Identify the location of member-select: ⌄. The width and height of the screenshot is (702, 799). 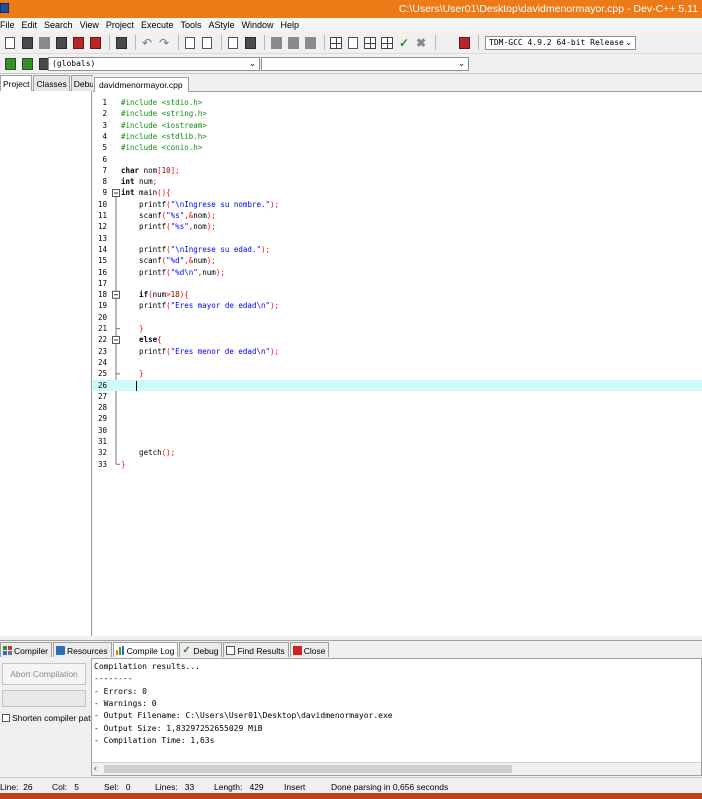
(365, 64).